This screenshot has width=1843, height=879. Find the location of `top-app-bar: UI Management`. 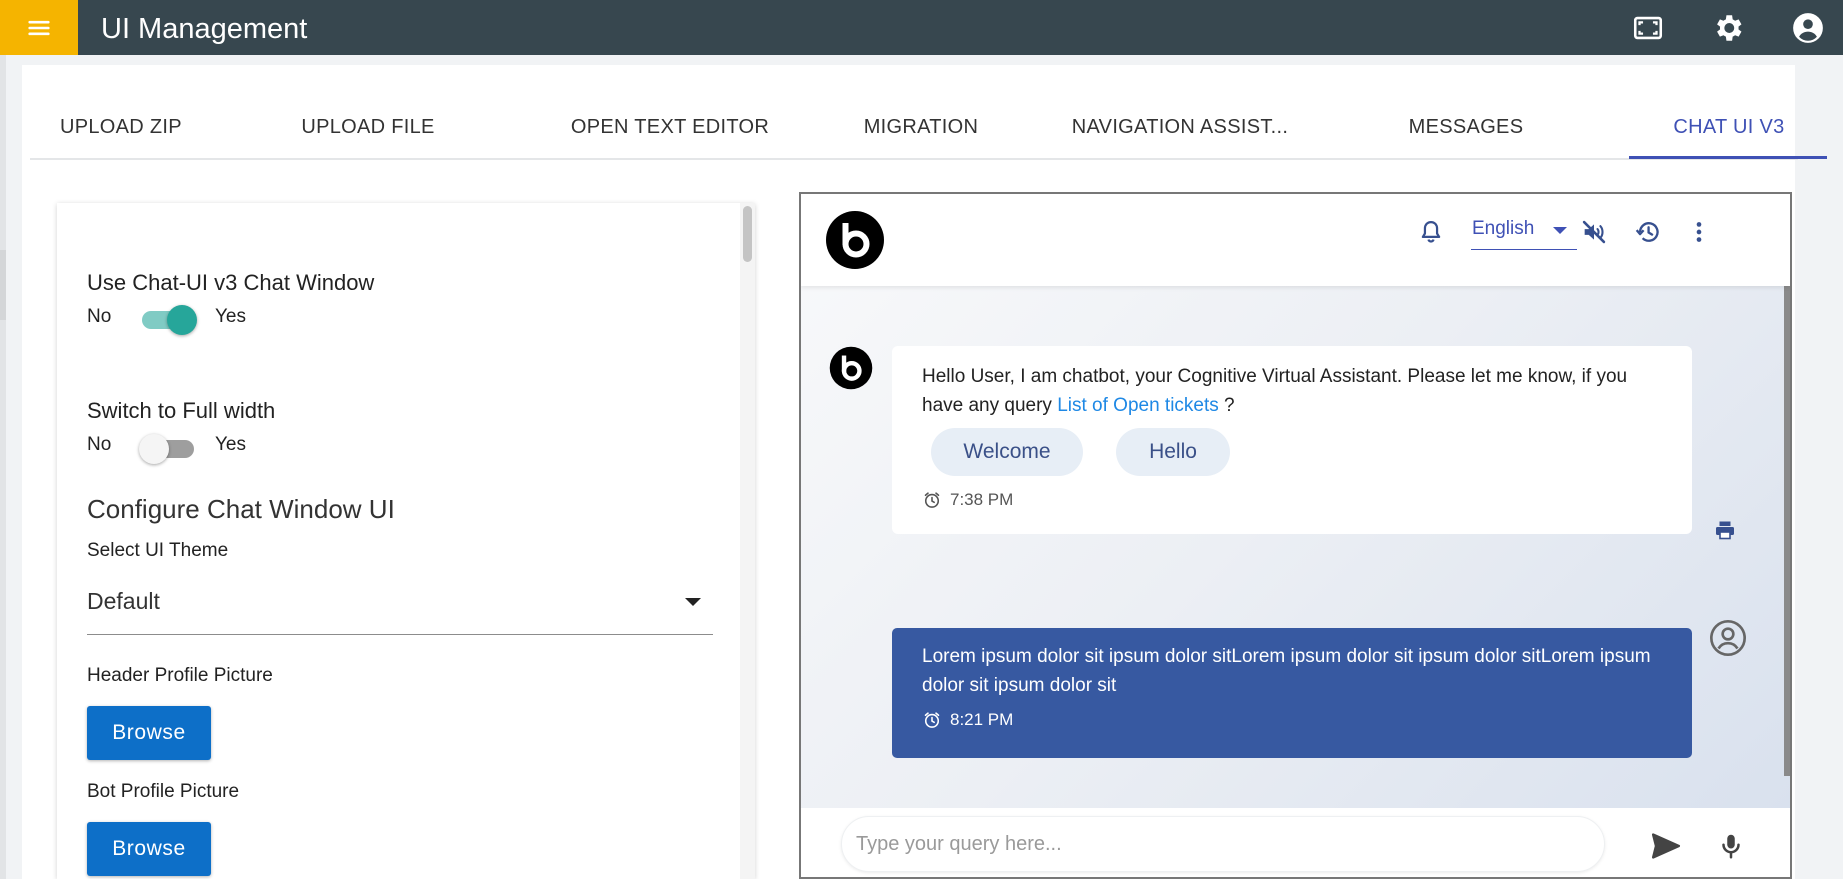

top-app-bar: UI Management is located at coordinates (921, 27).